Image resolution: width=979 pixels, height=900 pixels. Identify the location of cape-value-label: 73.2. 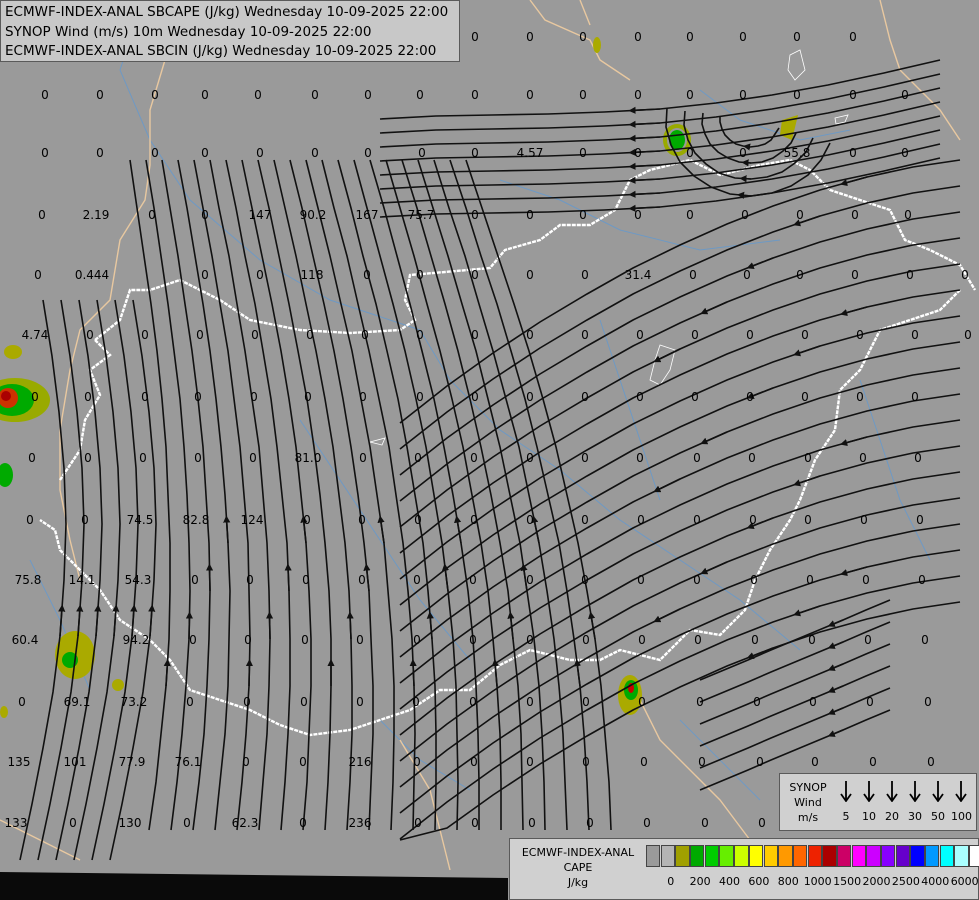
(134, 702).